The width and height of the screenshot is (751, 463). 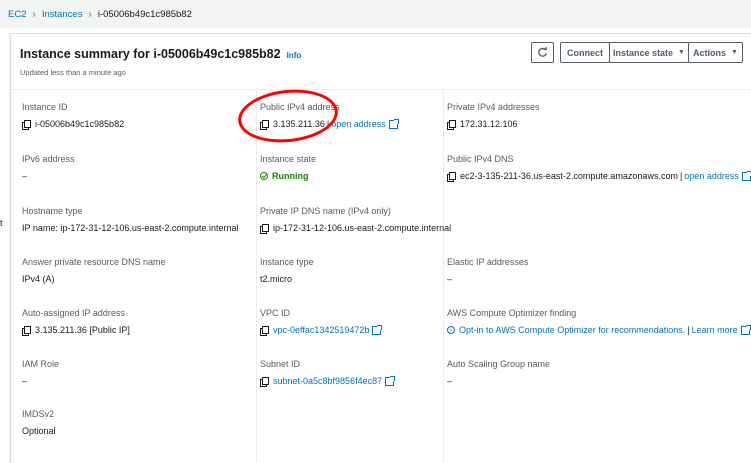 I want to click on refresh-icon, so click(x=542, y=52).